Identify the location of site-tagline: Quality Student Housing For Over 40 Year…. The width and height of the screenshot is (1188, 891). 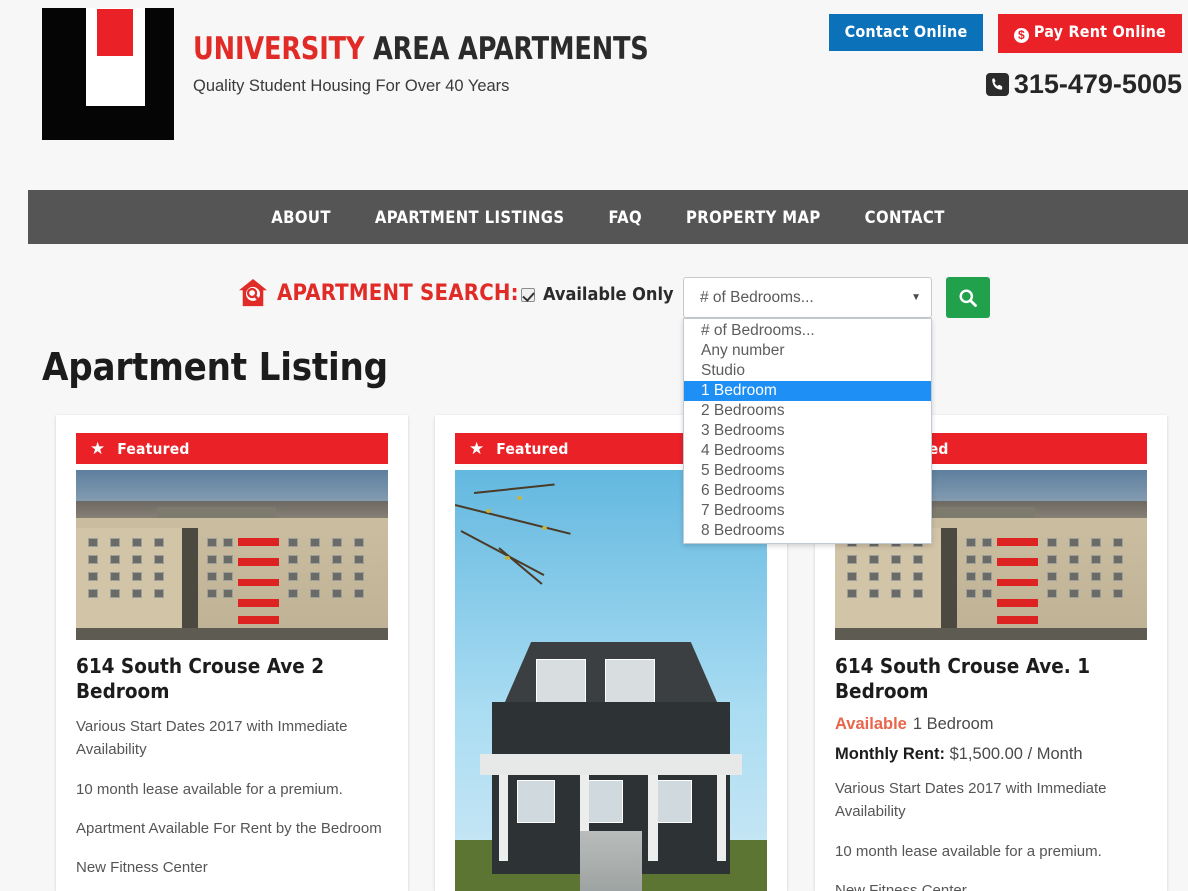
(351, 86).